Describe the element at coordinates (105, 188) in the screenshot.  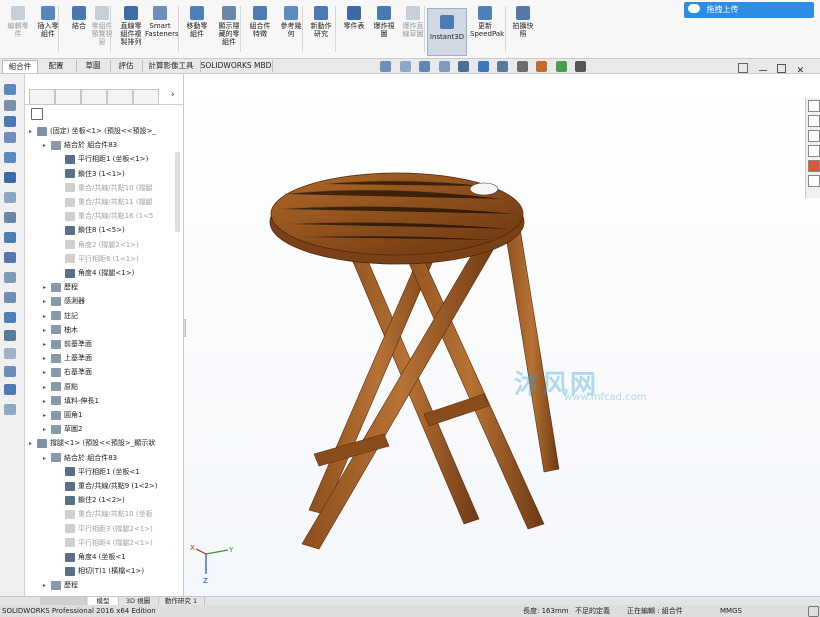
I see `tree-item: 重合/共線/共點10 (撐腿` at that location.